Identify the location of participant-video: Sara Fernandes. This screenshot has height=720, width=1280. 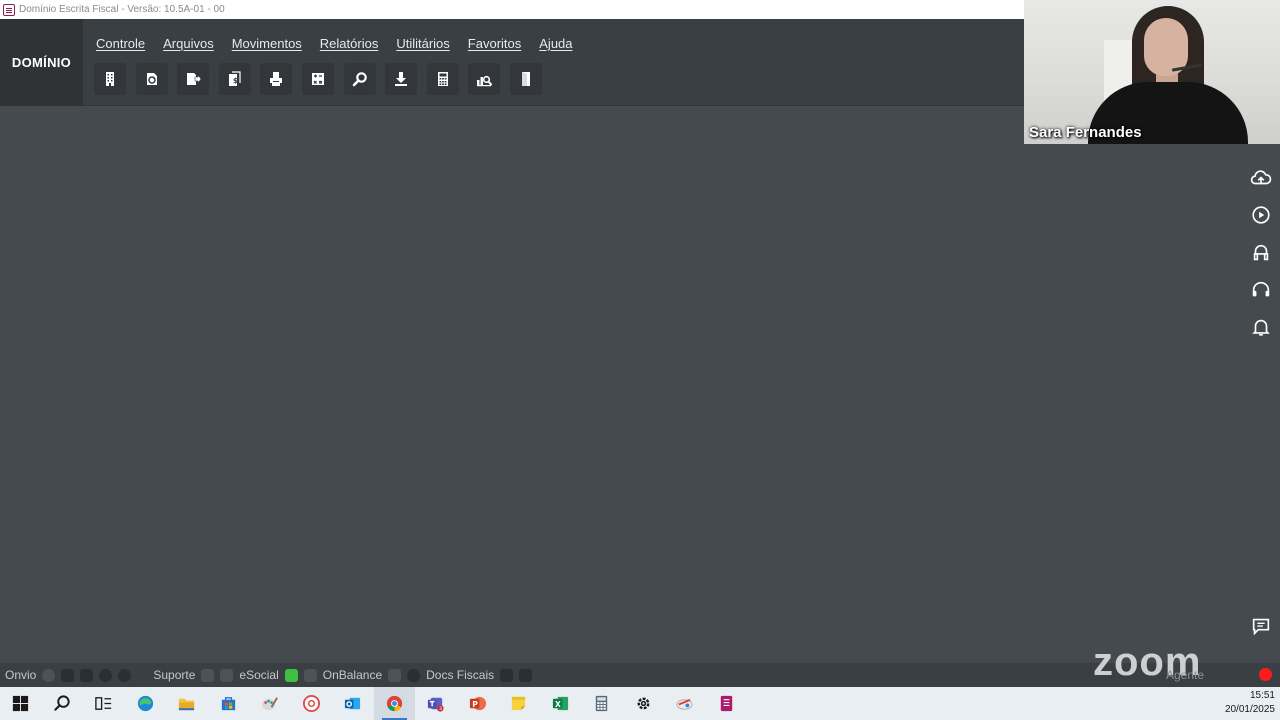
(1152, 72).